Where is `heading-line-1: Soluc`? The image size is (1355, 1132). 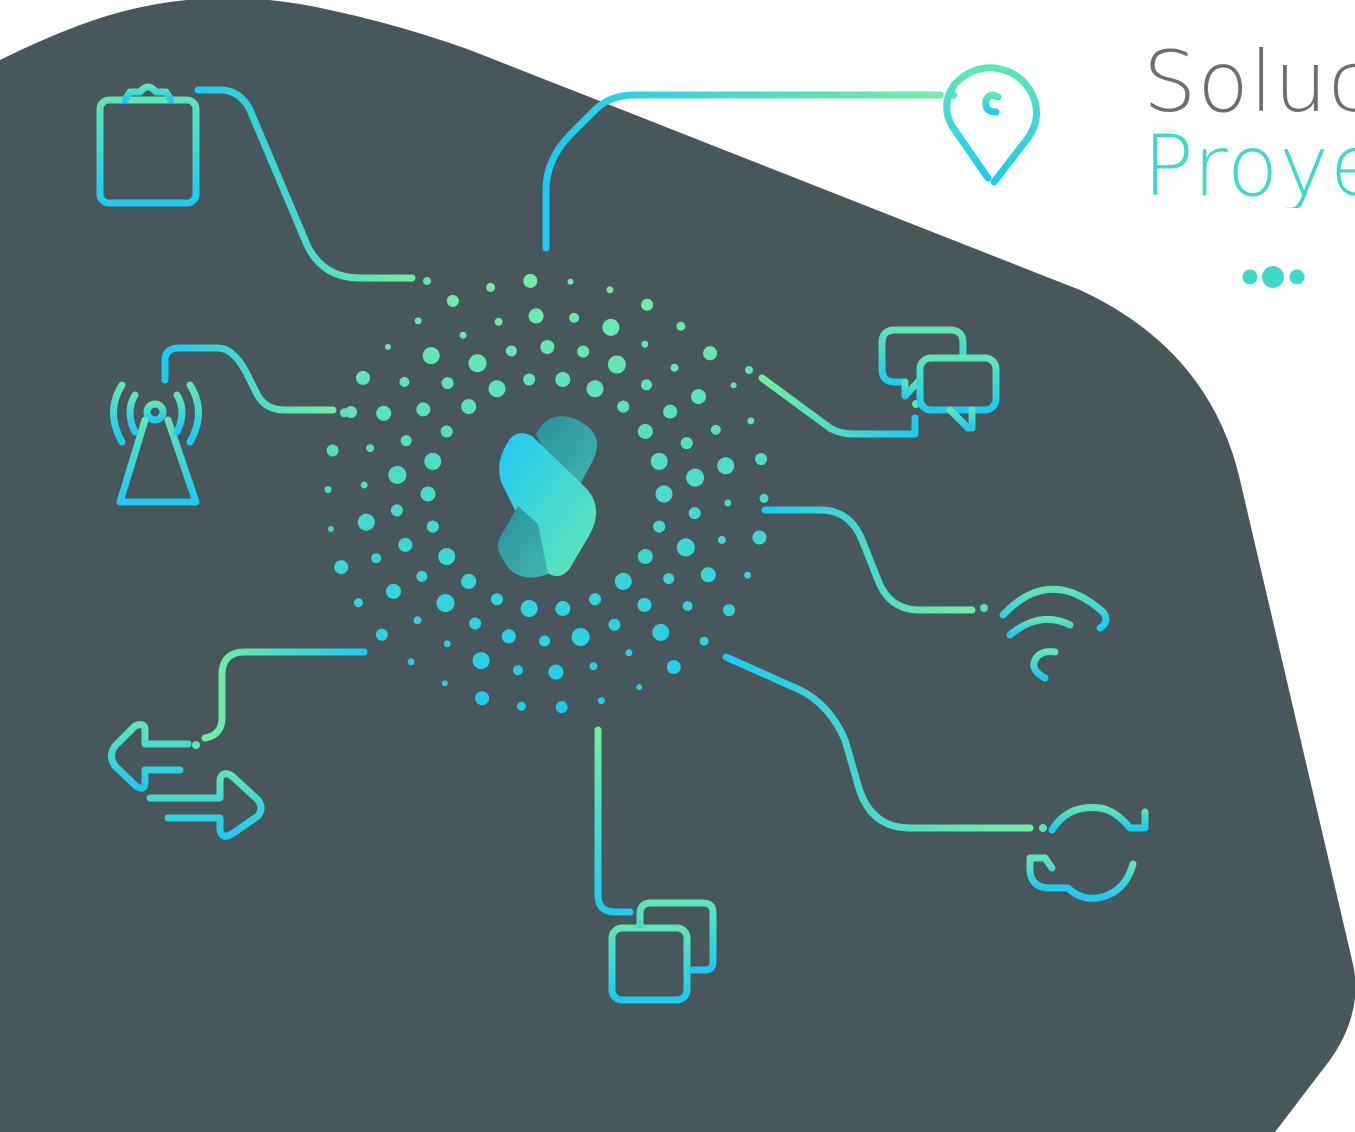
heading-line-1: Soluc is located at coordinates (1249, 85).